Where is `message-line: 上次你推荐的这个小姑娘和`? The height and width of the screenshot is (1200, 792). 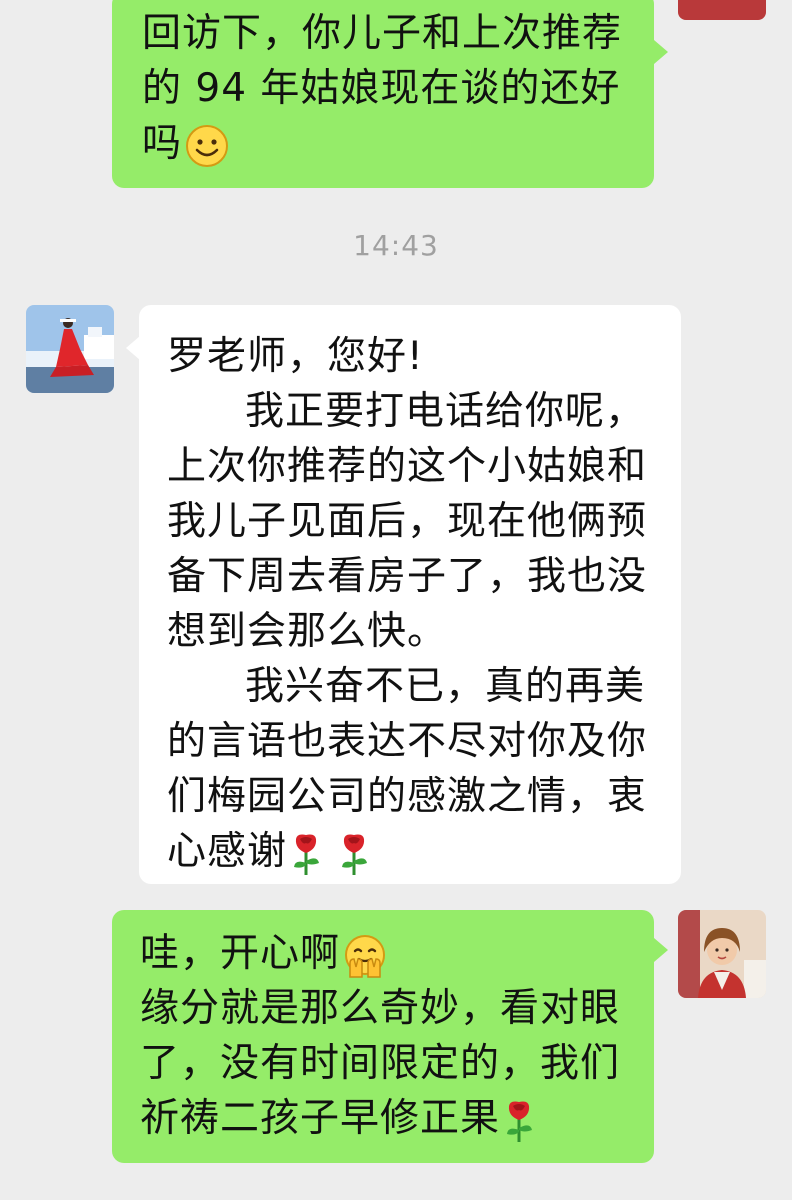
message-line: 上次你推荐的这个小姑娘和 is located at coordinates (407, 466).